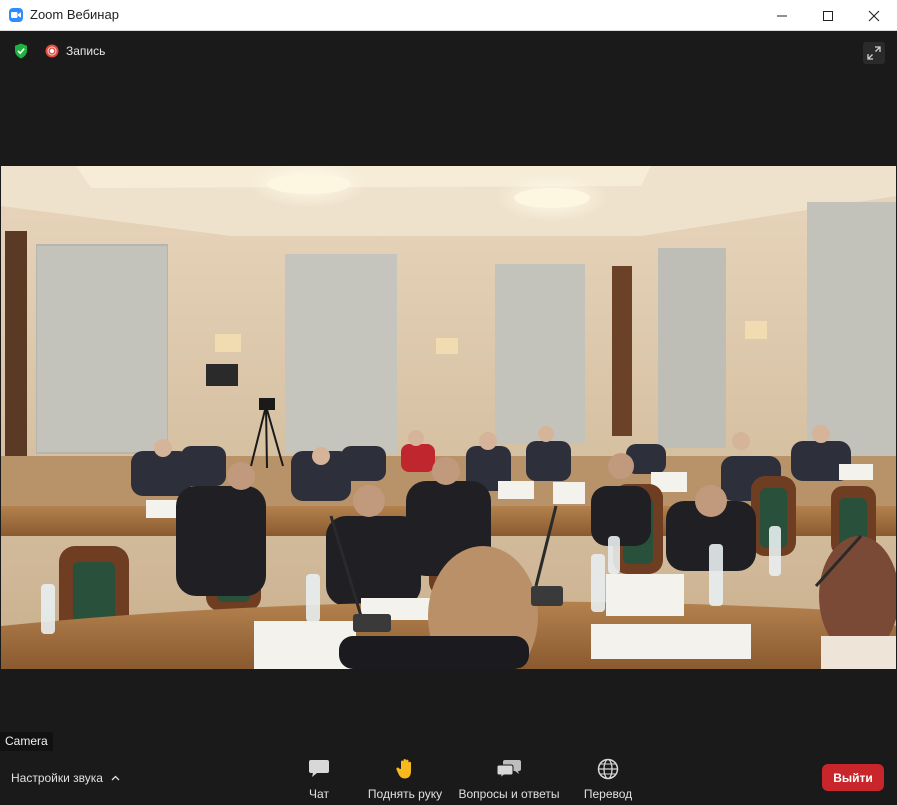 The image size is (897, 805). I want to click on recording-label: Запись, so click(86, 51).